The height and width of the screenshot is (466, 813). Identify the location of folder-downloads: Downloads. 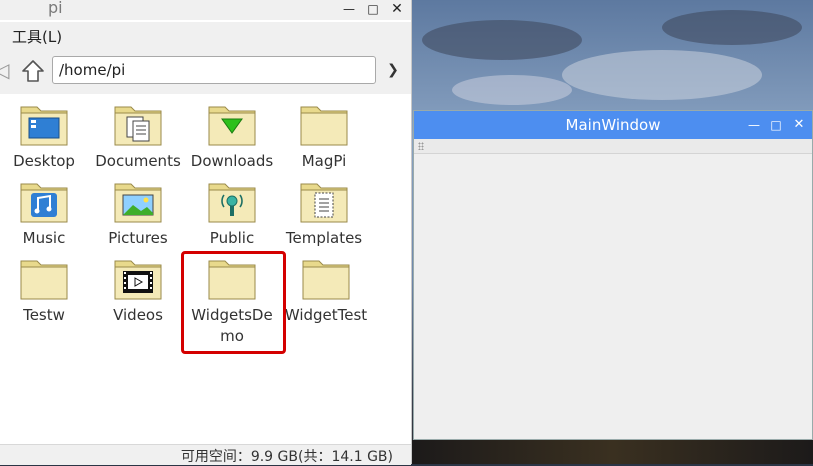
(232, 133).